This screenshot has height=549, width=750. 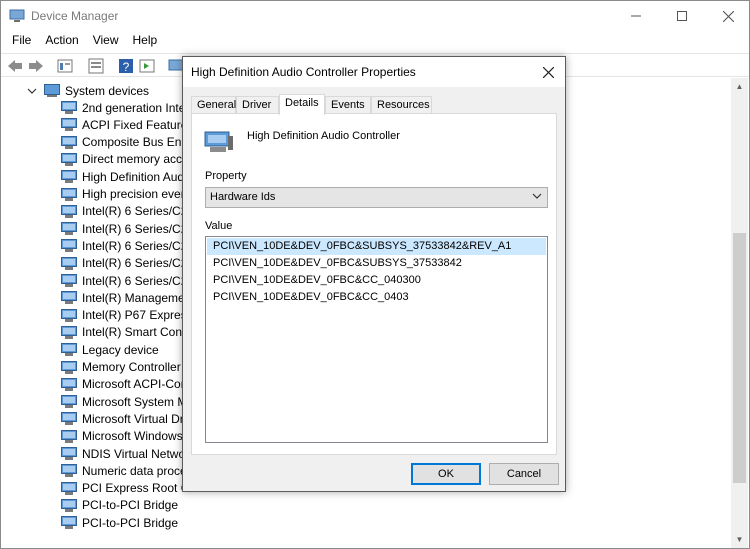 I want to click on tree-item-label: Microsoft ACPI-Con, so click(x=135, y=384).